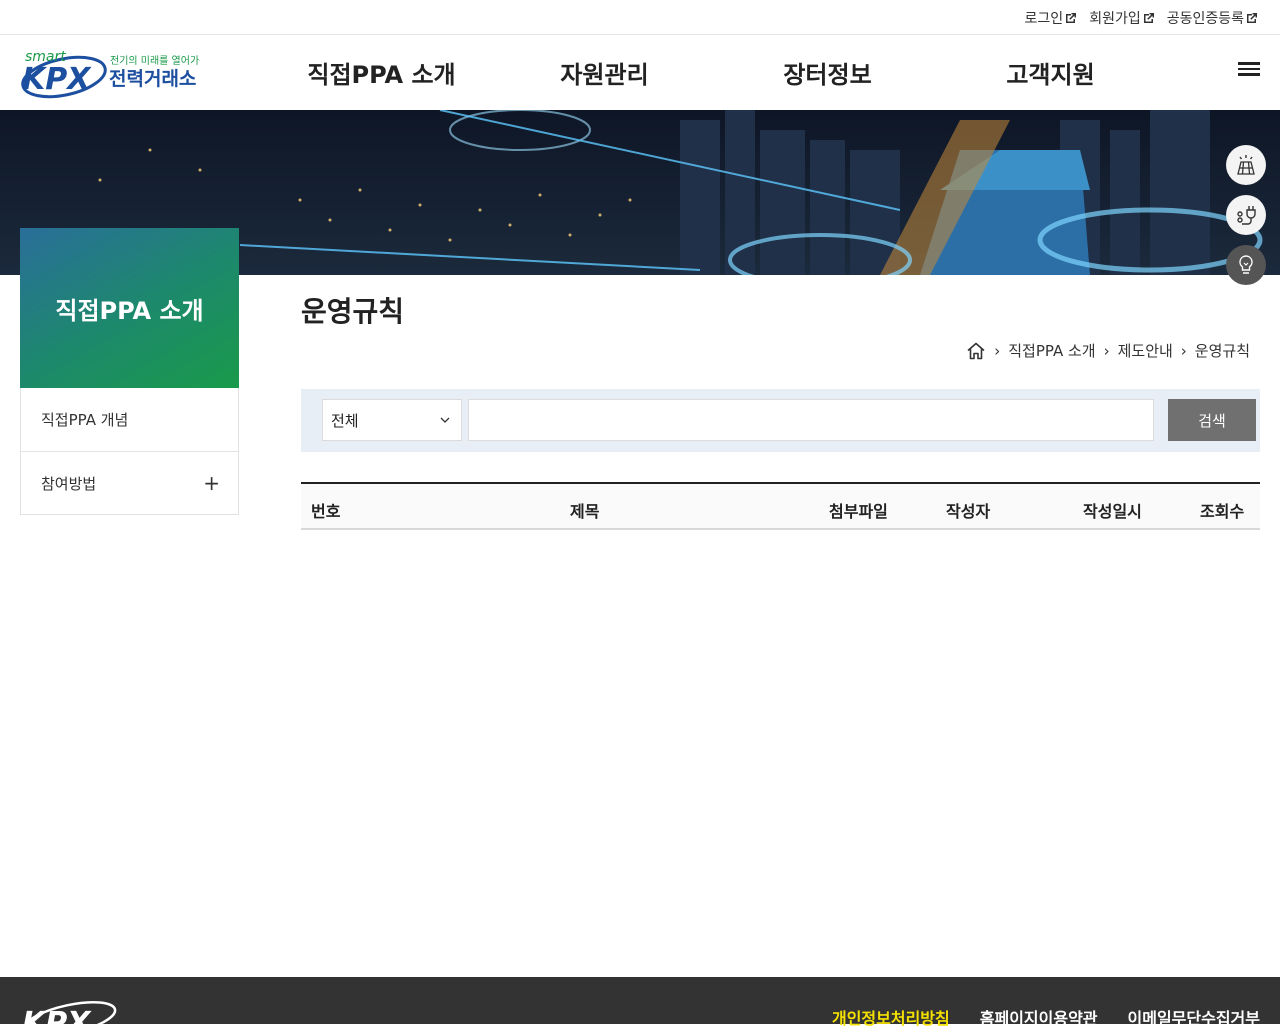  I want to click on login-link: 로그인, so click(1051, 18).